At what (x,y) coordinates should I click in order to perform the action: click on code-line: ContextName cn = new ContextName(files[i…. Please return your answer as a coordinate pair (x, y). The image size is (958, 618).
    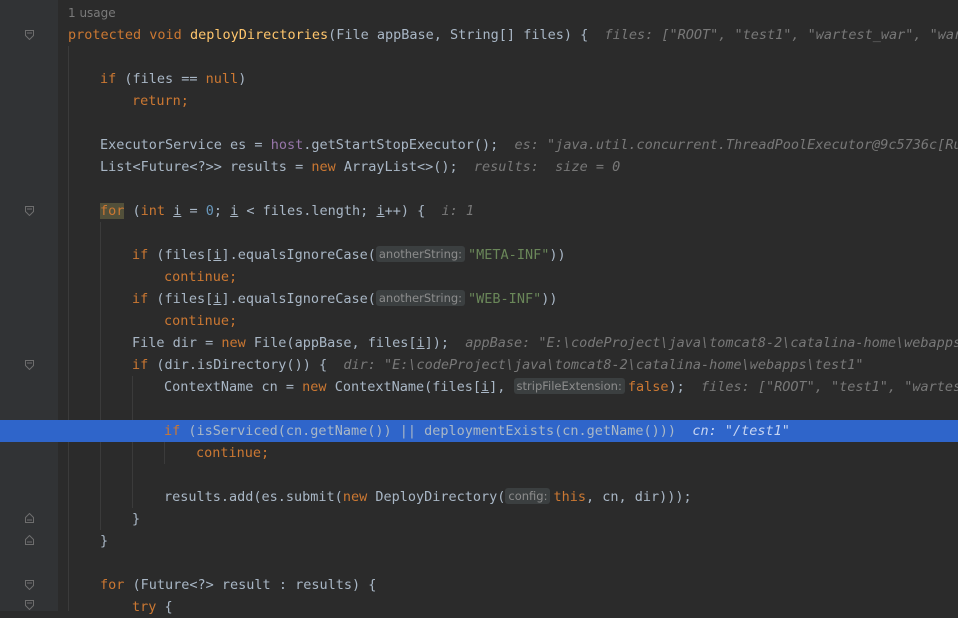
    Looking at the image, I should click on (479, 387).